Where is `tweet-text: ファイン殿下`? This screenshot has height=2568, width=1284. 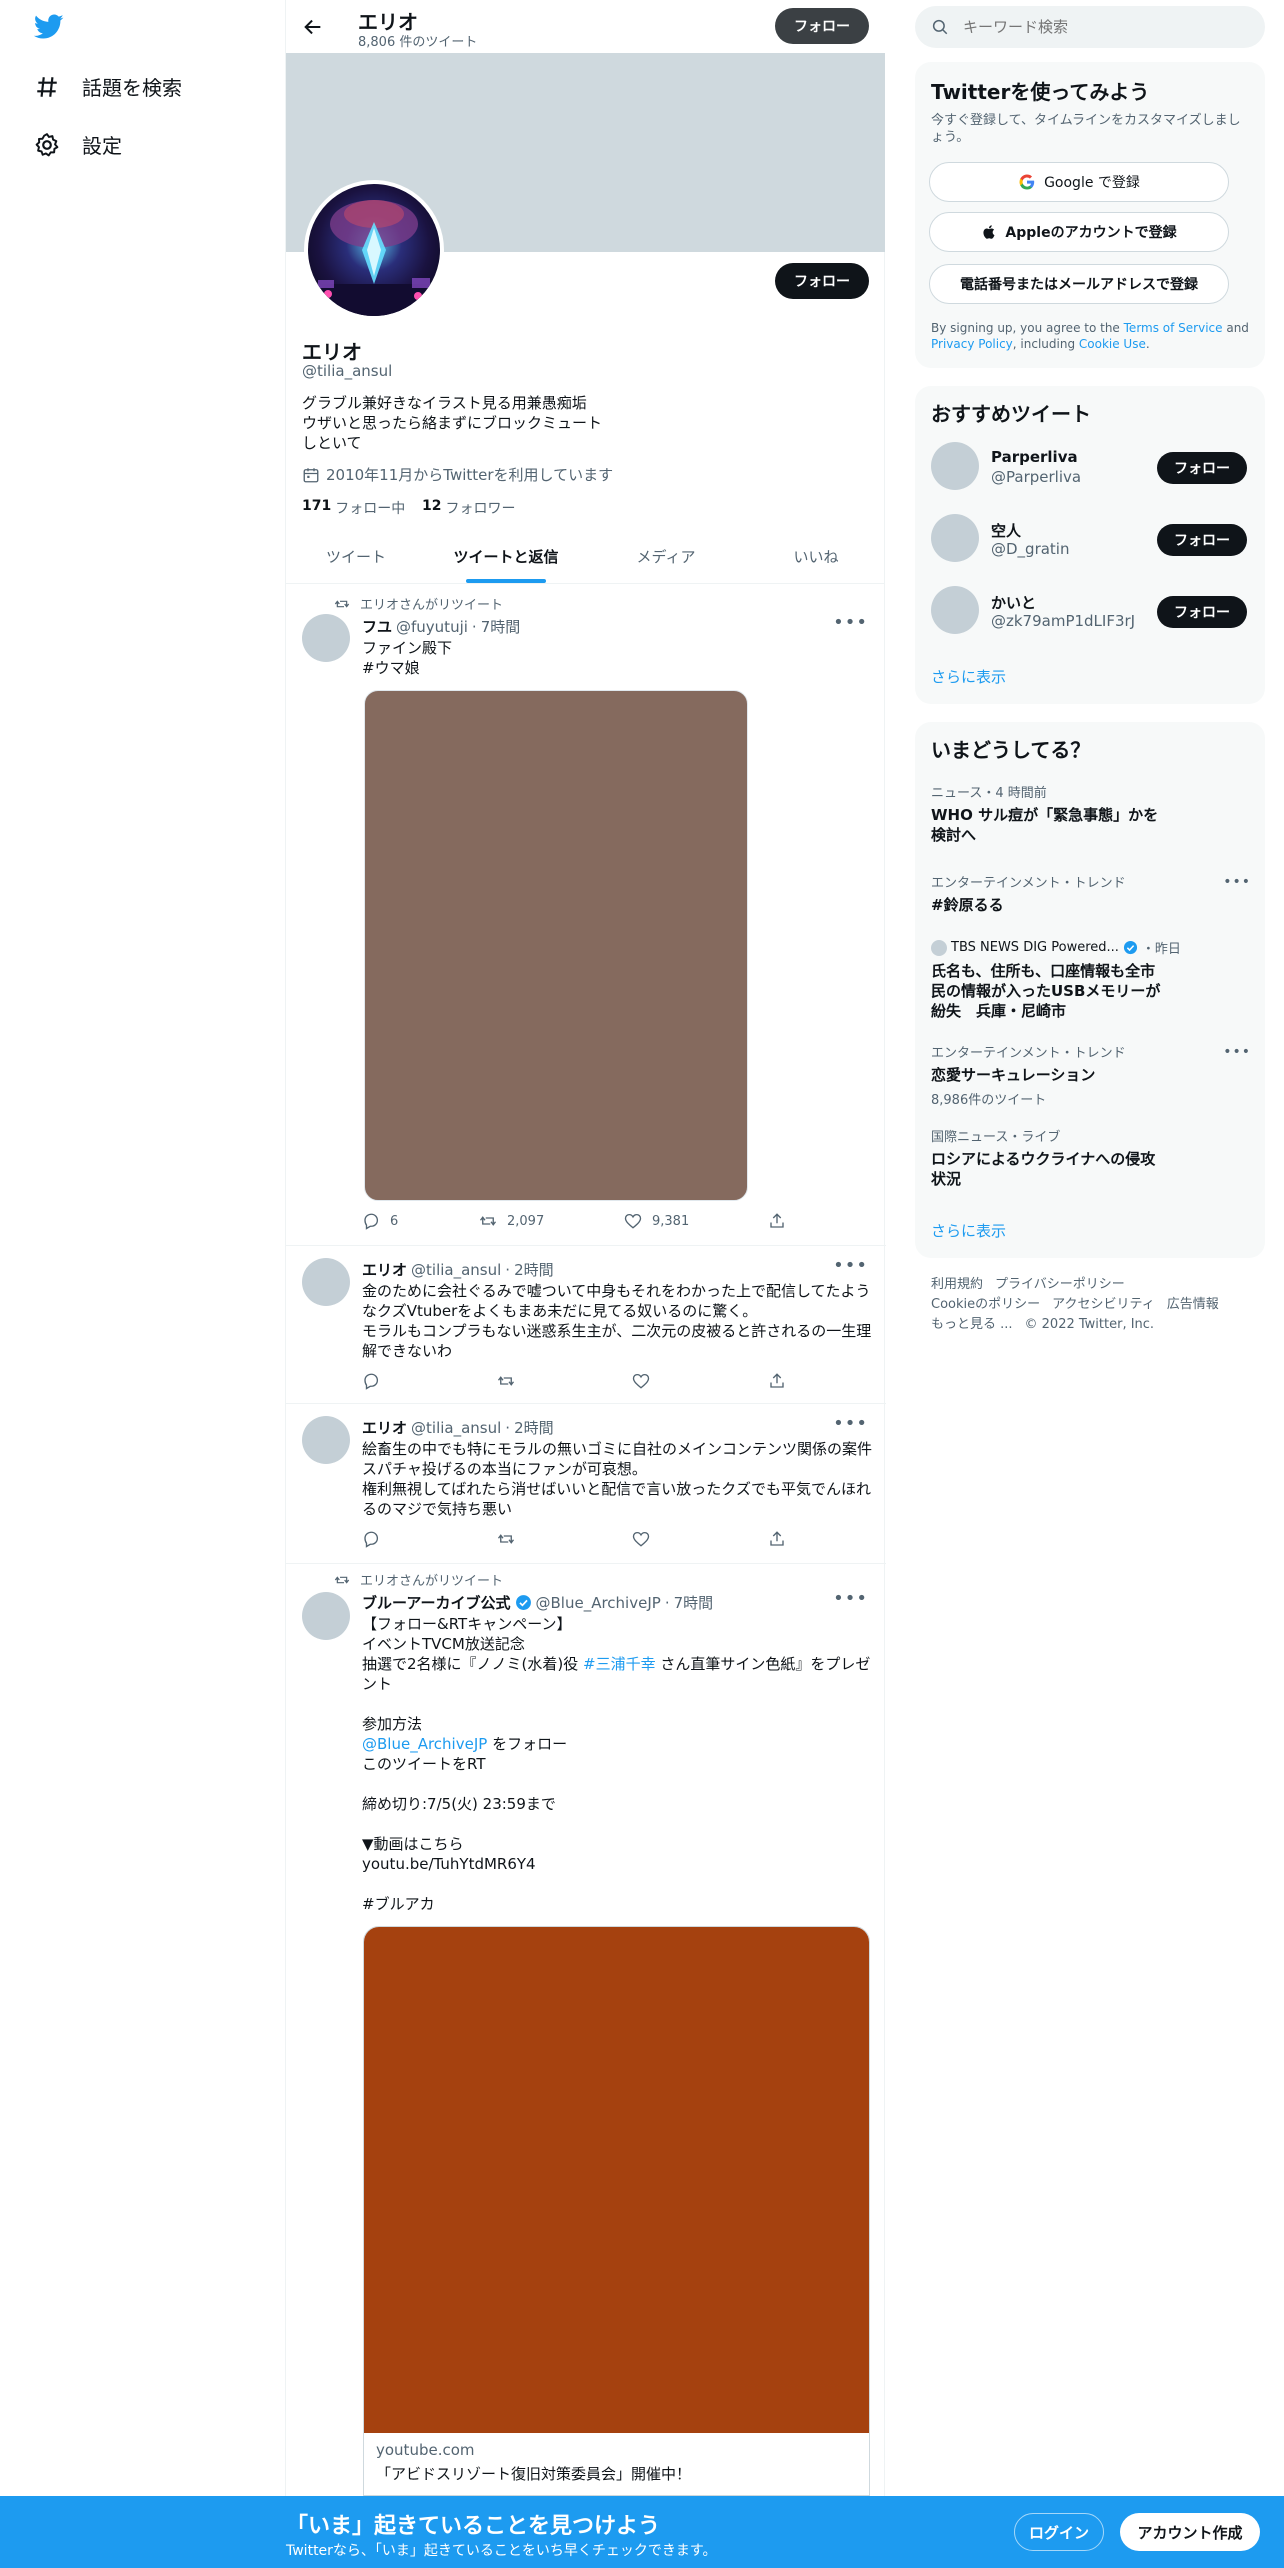
tweet-text: ファイン殿下 is located at coordinates (407, 648).